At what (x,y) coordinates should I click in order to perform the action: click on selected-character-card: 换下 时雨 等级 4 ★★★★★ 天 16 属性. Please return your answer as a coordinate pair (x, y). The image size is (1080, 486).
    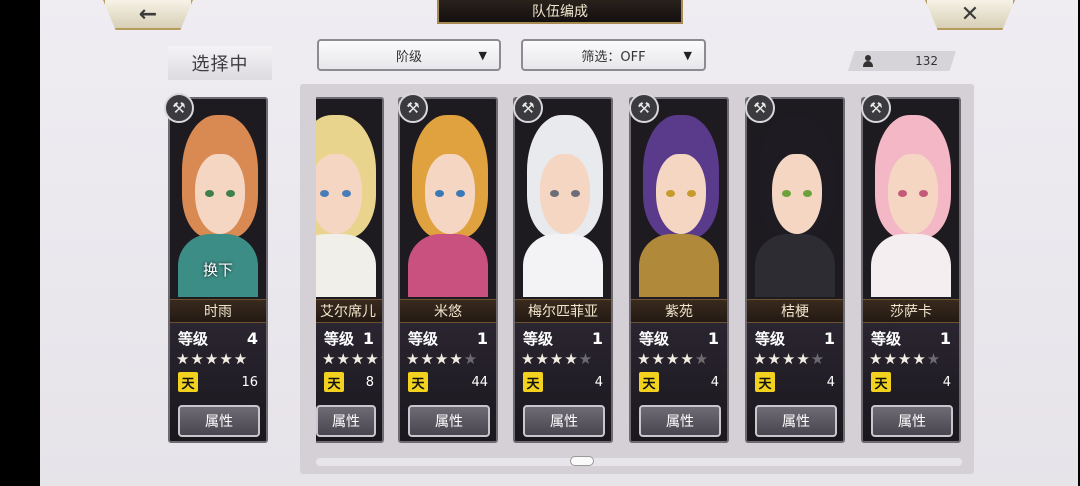
    Looking at the image, I should click on (218, 270).